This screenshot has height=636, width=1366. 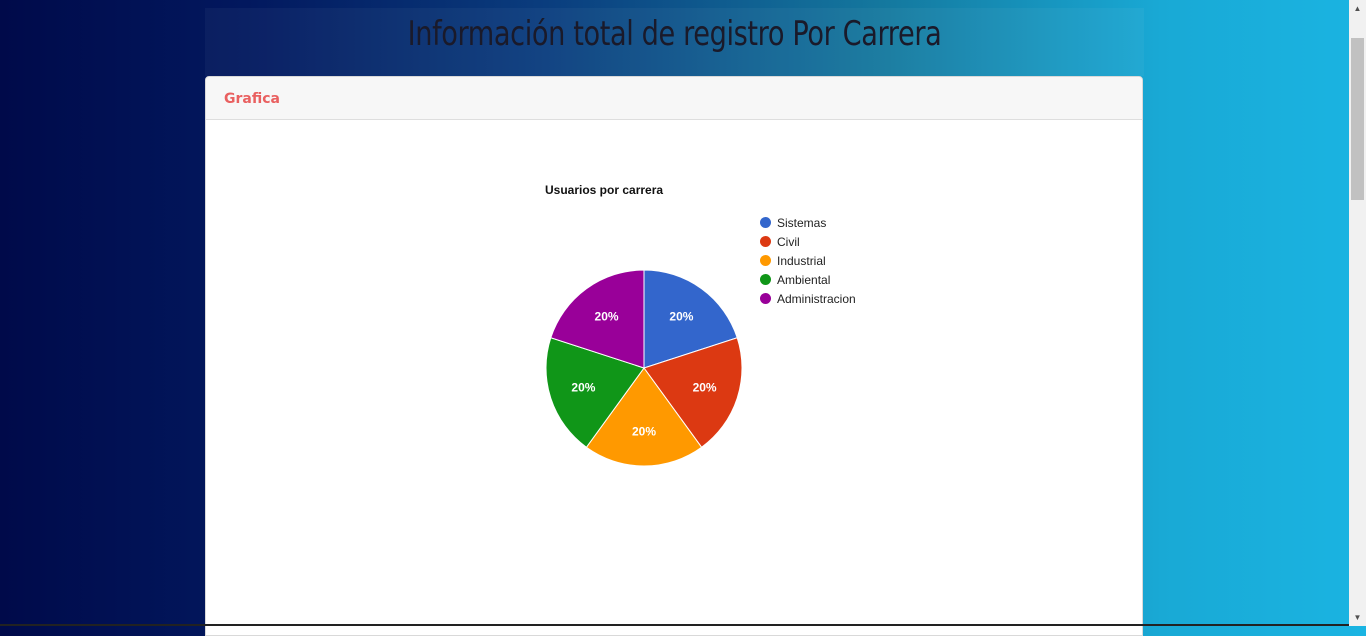 I want to click on legend-item-industrial: Industrial, so click(x=808, y=260).